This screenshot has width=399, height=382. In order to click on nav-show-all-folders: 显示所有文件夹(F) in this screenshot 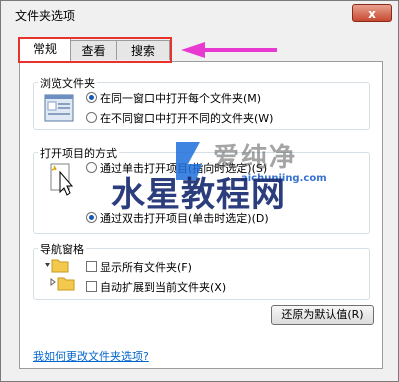, I will do `click(139, 267)`.